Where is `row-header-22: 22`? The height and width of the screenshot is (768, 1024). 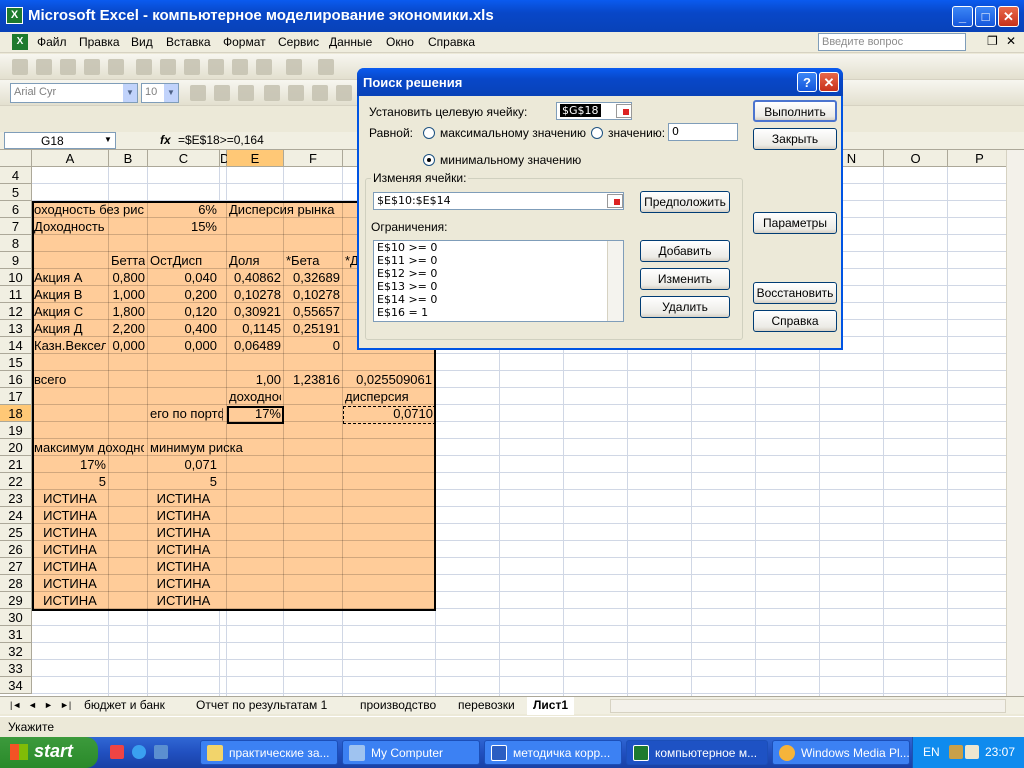 row-header-22: 22 is located at coordinates (16, 481).